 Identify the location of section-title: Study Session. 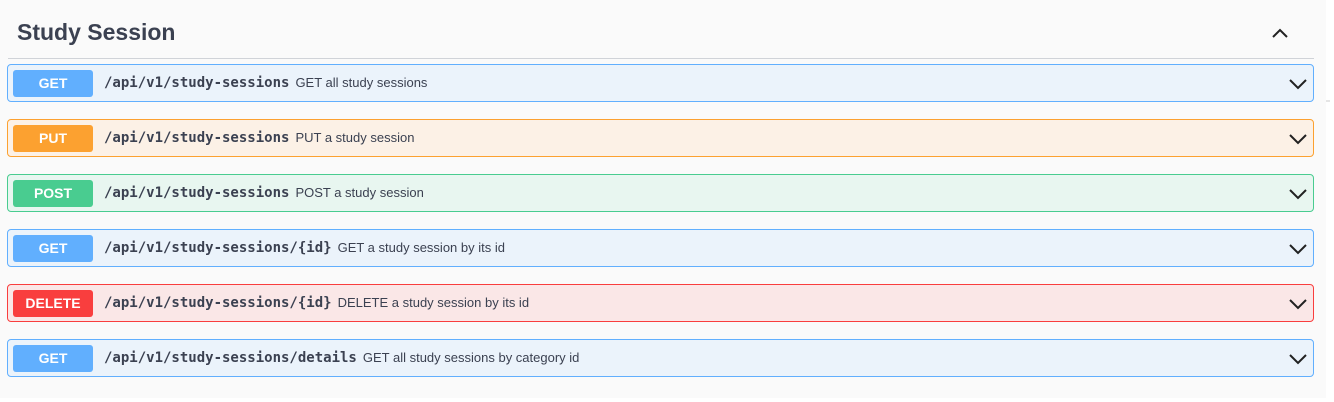
(96, 32).